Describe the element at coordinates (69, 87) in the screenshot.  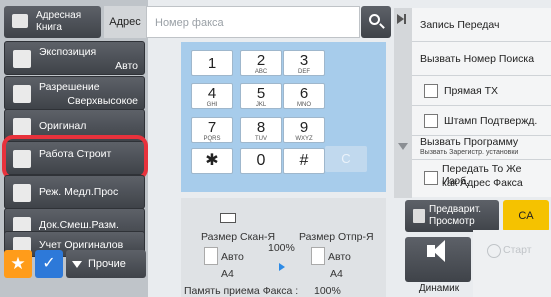
I see `resolution-label: Разрешение` at that location.